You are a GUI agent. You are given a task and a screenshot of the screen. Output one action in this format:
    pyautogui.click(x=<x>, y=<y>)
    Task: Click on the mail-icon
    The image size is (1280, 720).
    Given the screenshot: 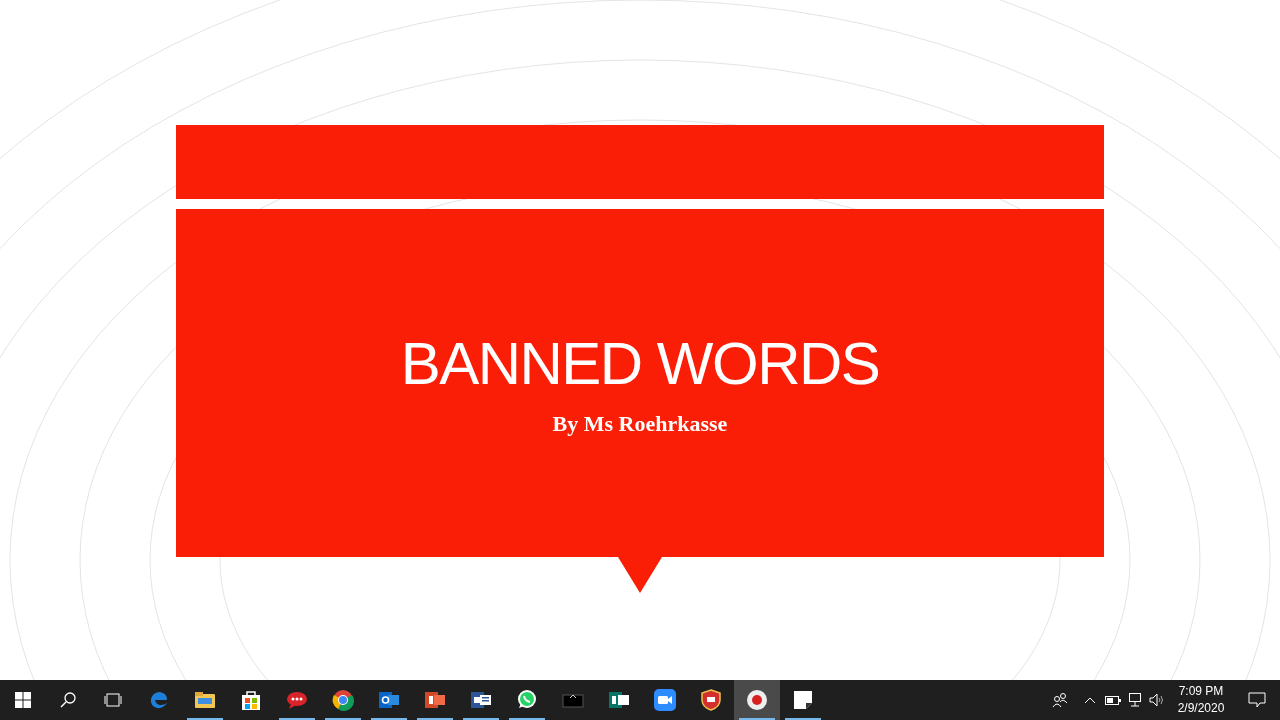 What is the action you would take?
    pyautogui.click(x=389, y=700)
    